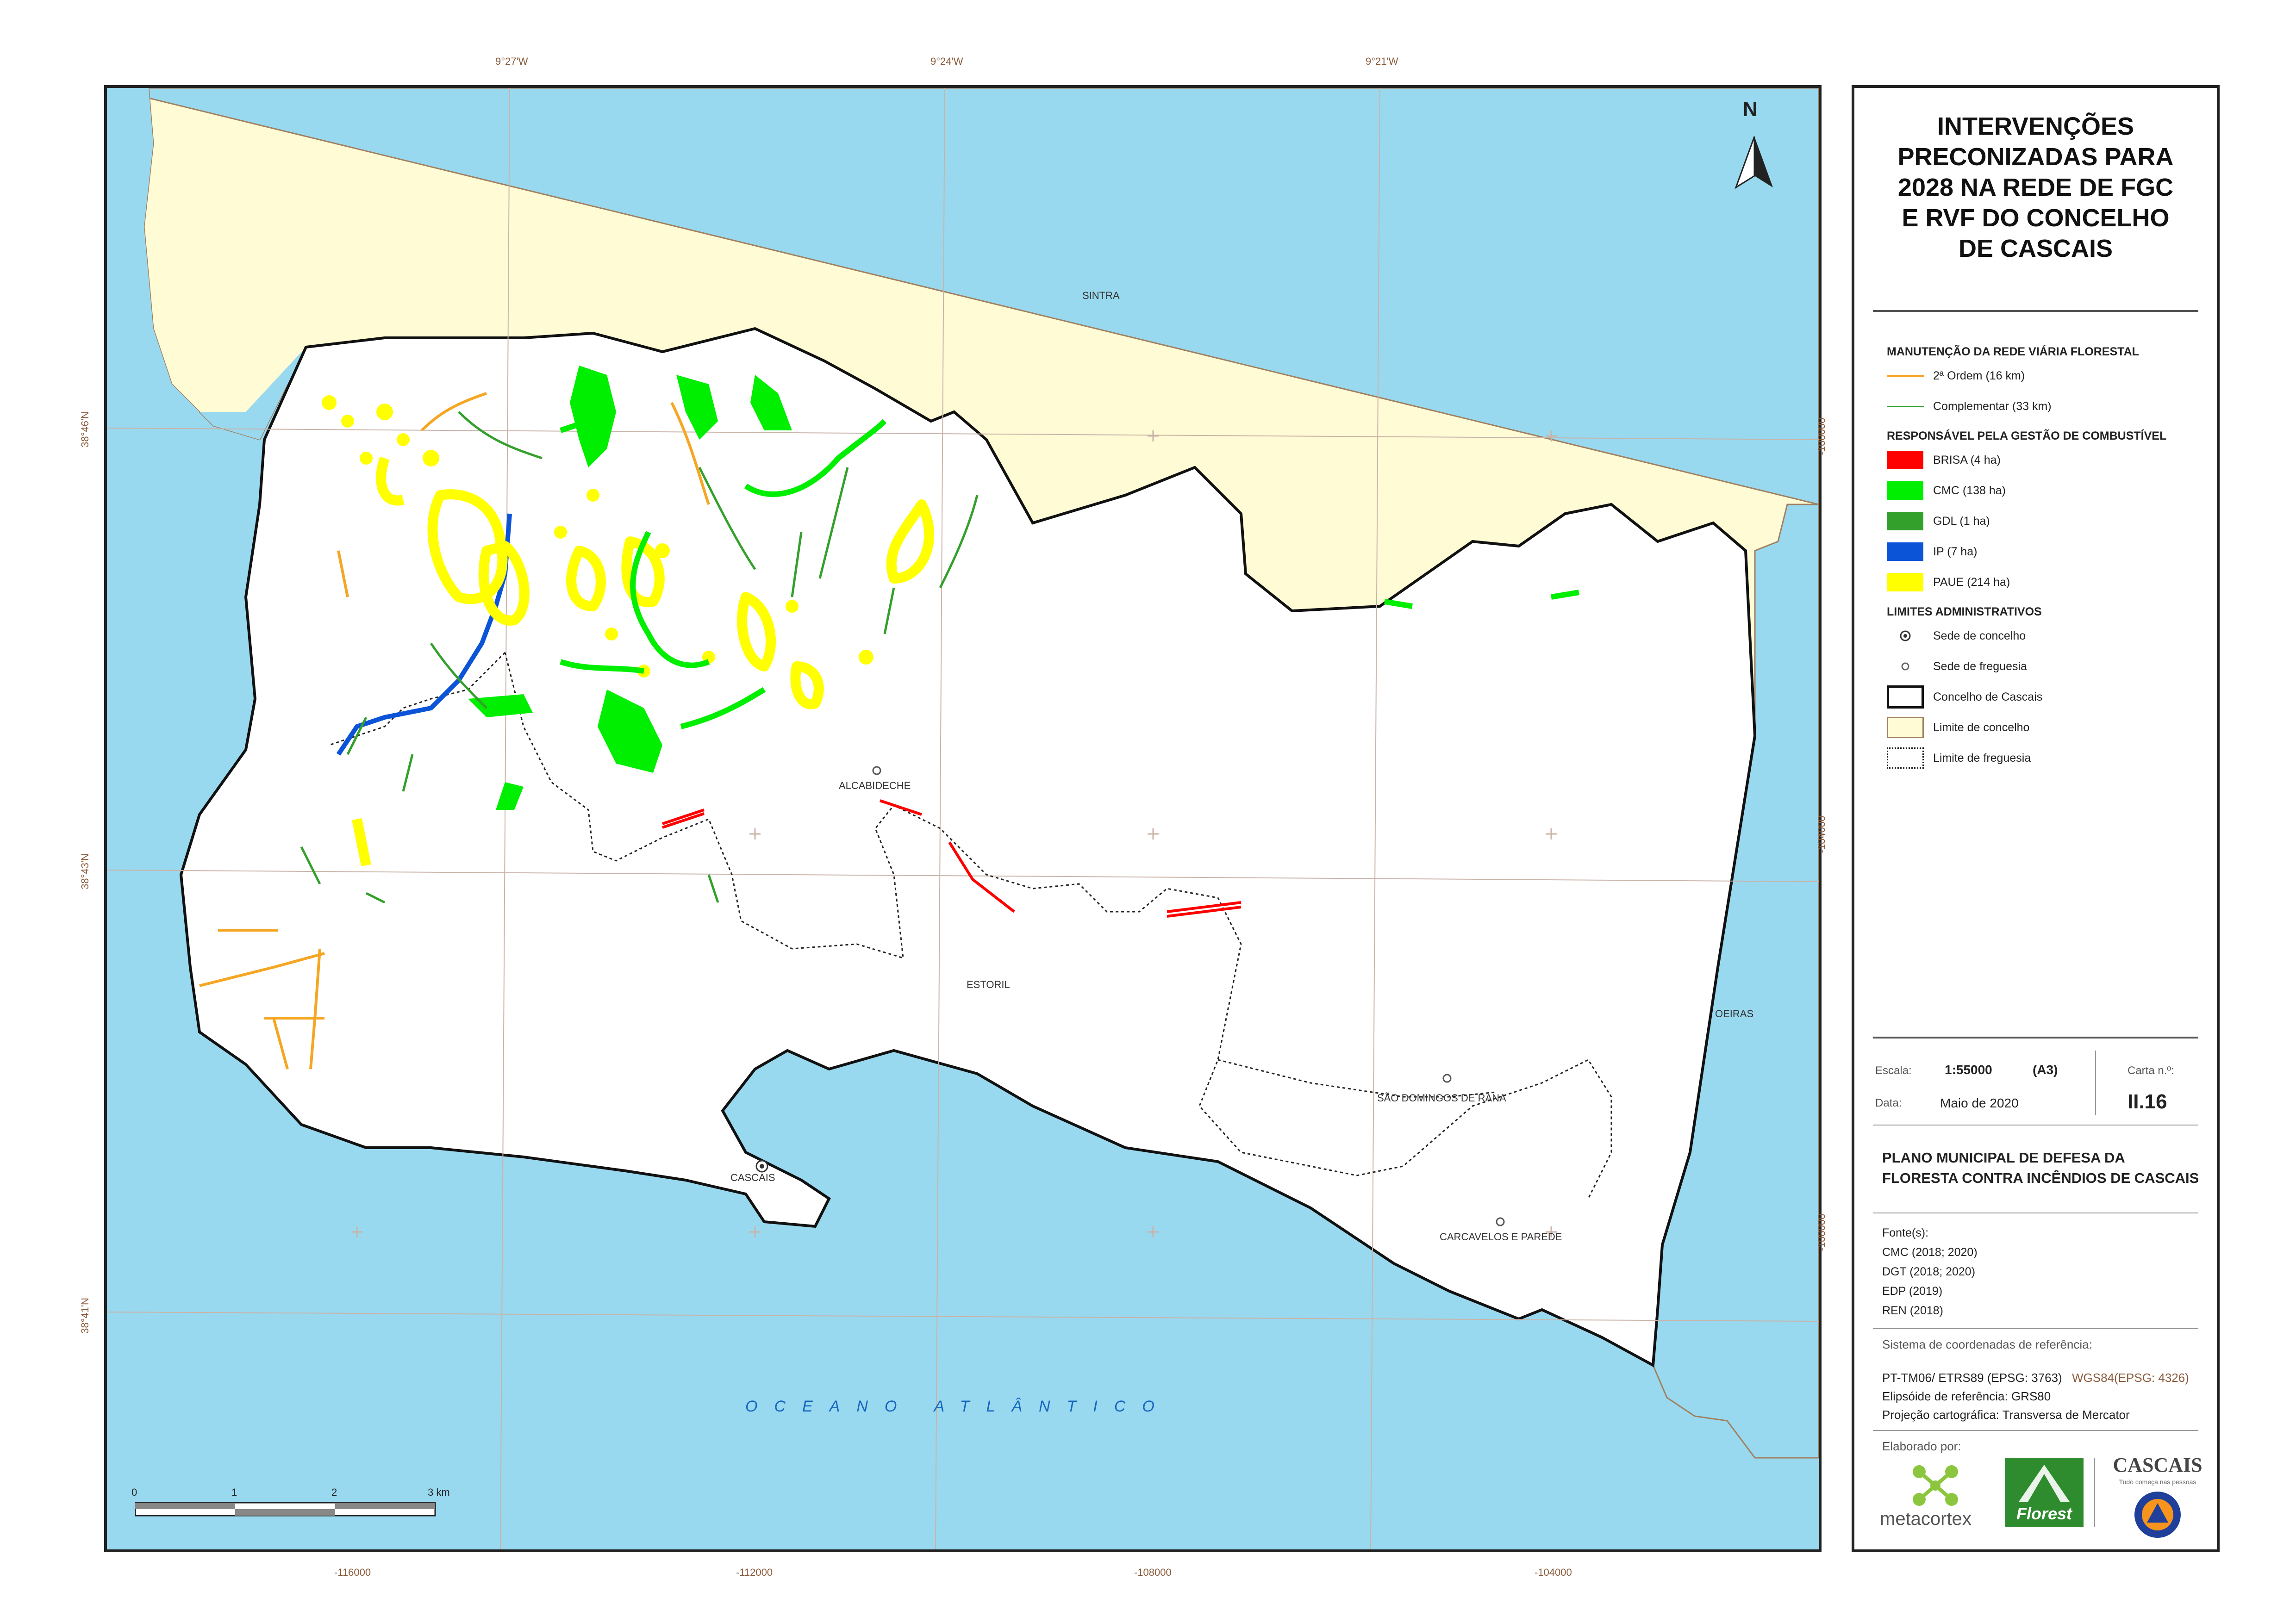 The height and width of the screenshot is (1623, 2296). What do you see at coordinates (1980, 666) in the screenshot?
I see `legend-label: Sede de freguesia` at bounding box center [1980, 666].